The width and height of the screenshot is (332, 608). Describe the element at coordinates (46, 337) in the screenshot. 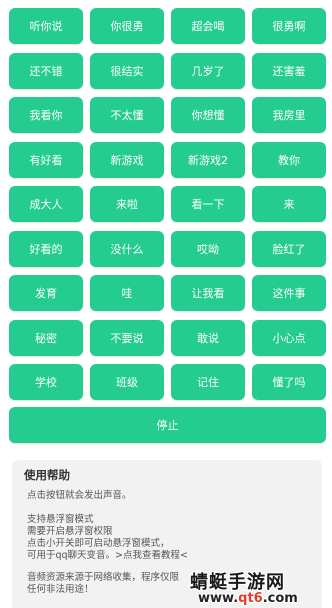

I see `sound-button: 秘密` at that location.